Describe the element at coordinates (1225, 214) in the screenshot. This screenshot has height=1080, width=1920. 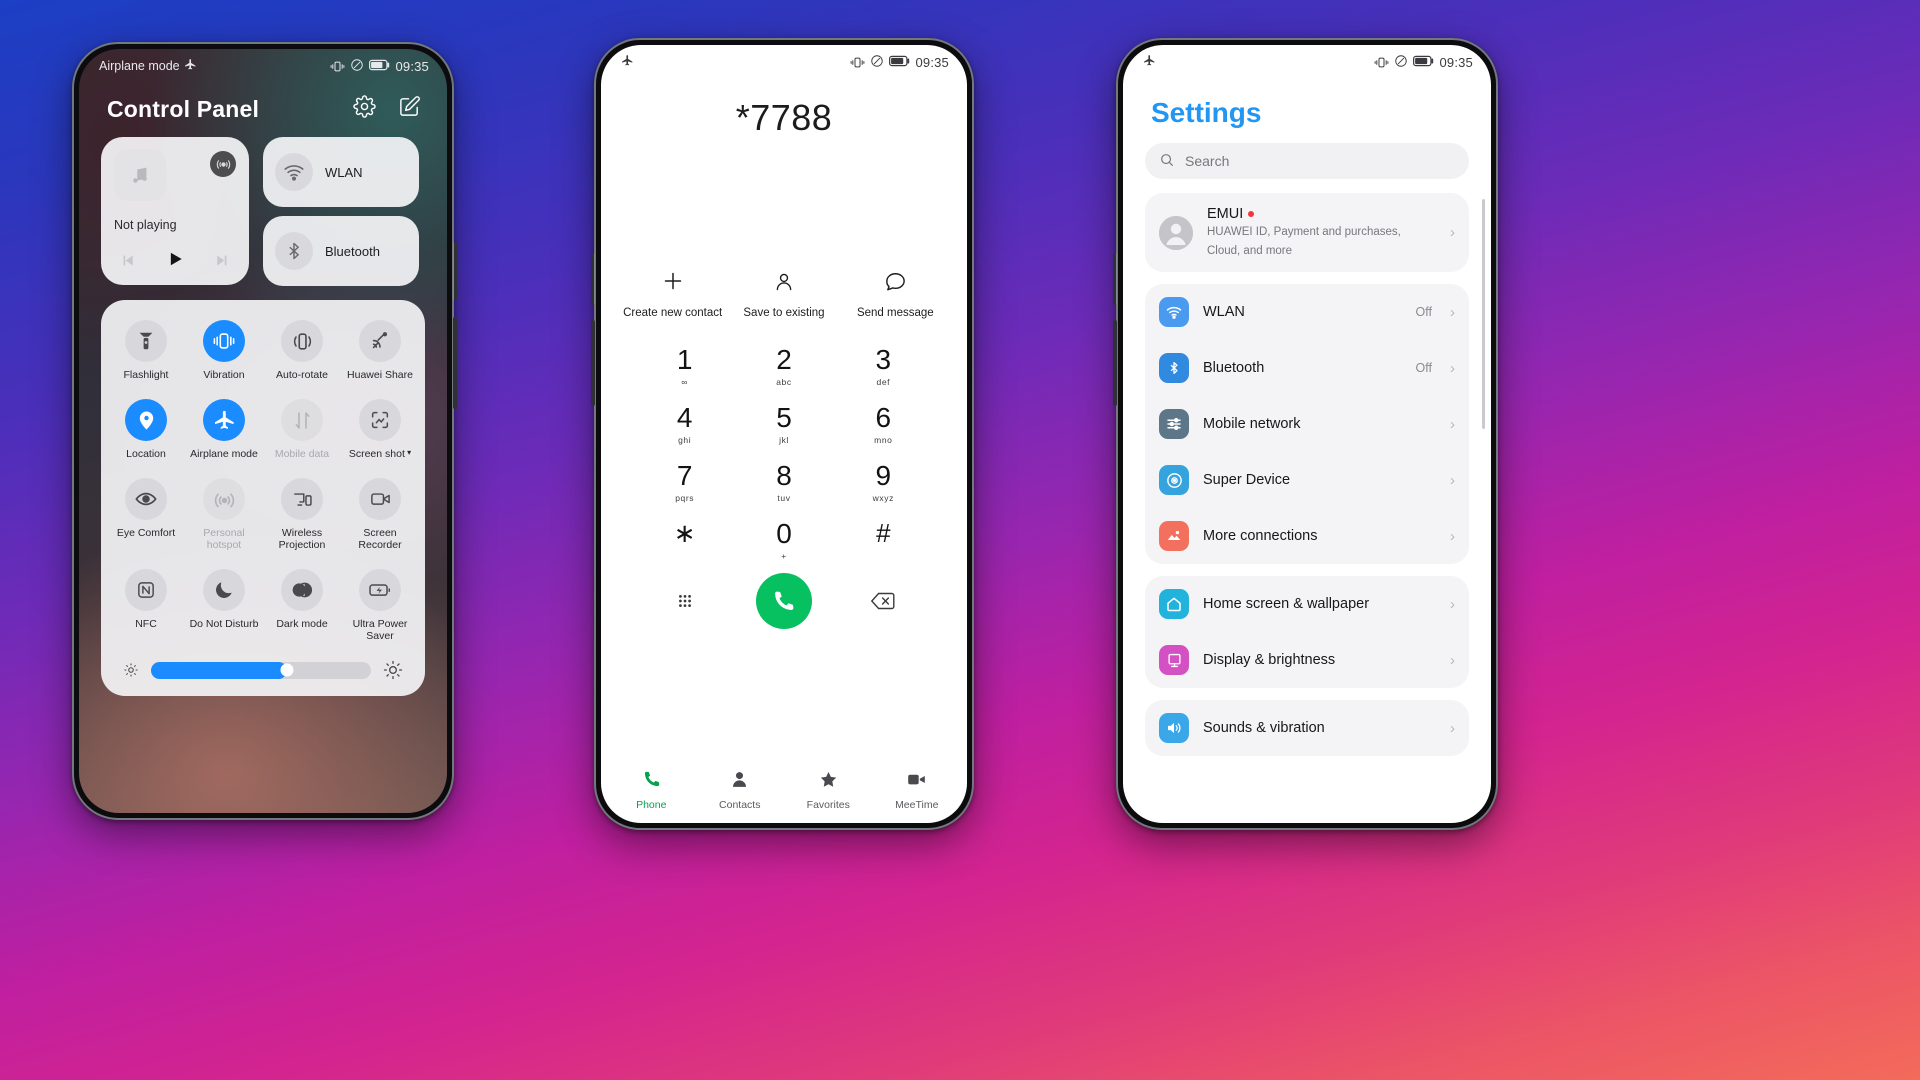
I see `account-name-text: EMUI` at that location.